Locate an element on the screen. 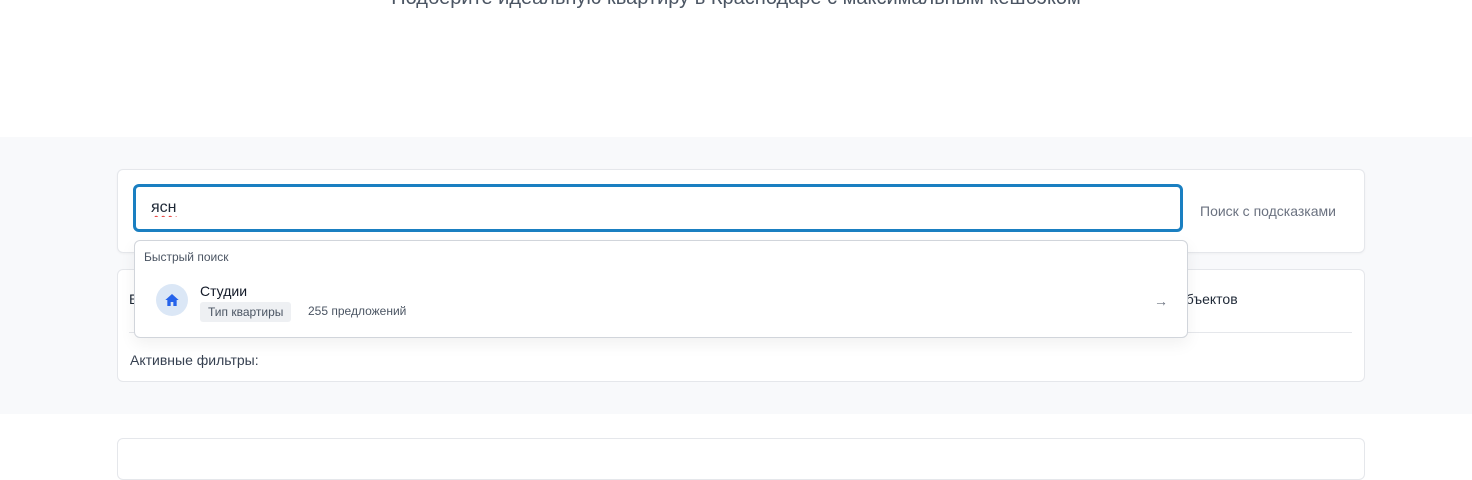  suggestion-count: 255 предложений is located at coordinates (357, 311).